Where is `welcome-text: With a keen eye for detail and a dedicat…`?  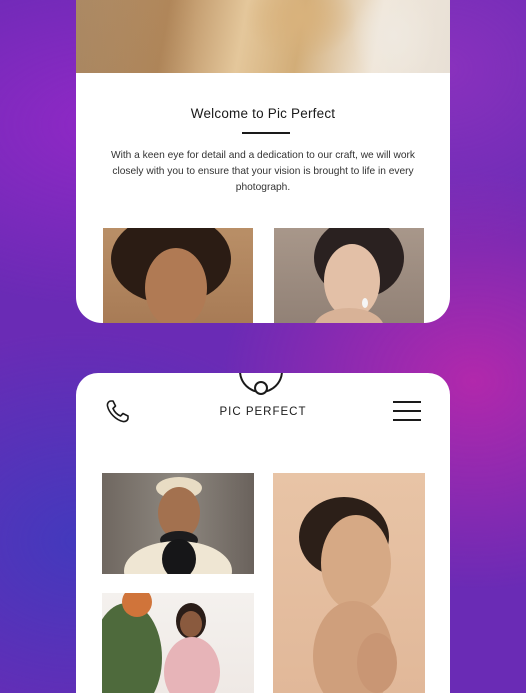
welcome-text: With a keen eye for detail and a dedicat… is located at coordinates (263, 171).